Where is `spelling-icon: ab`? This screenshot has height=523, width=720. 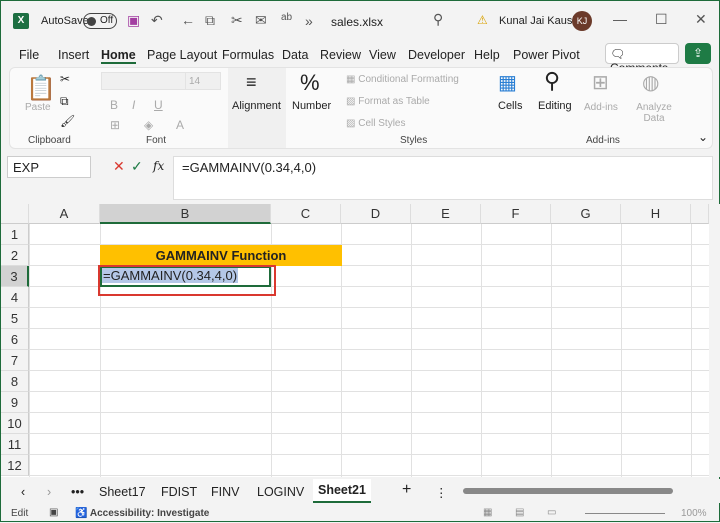
spelling-icon: ab is located at coordinates (286, 17).